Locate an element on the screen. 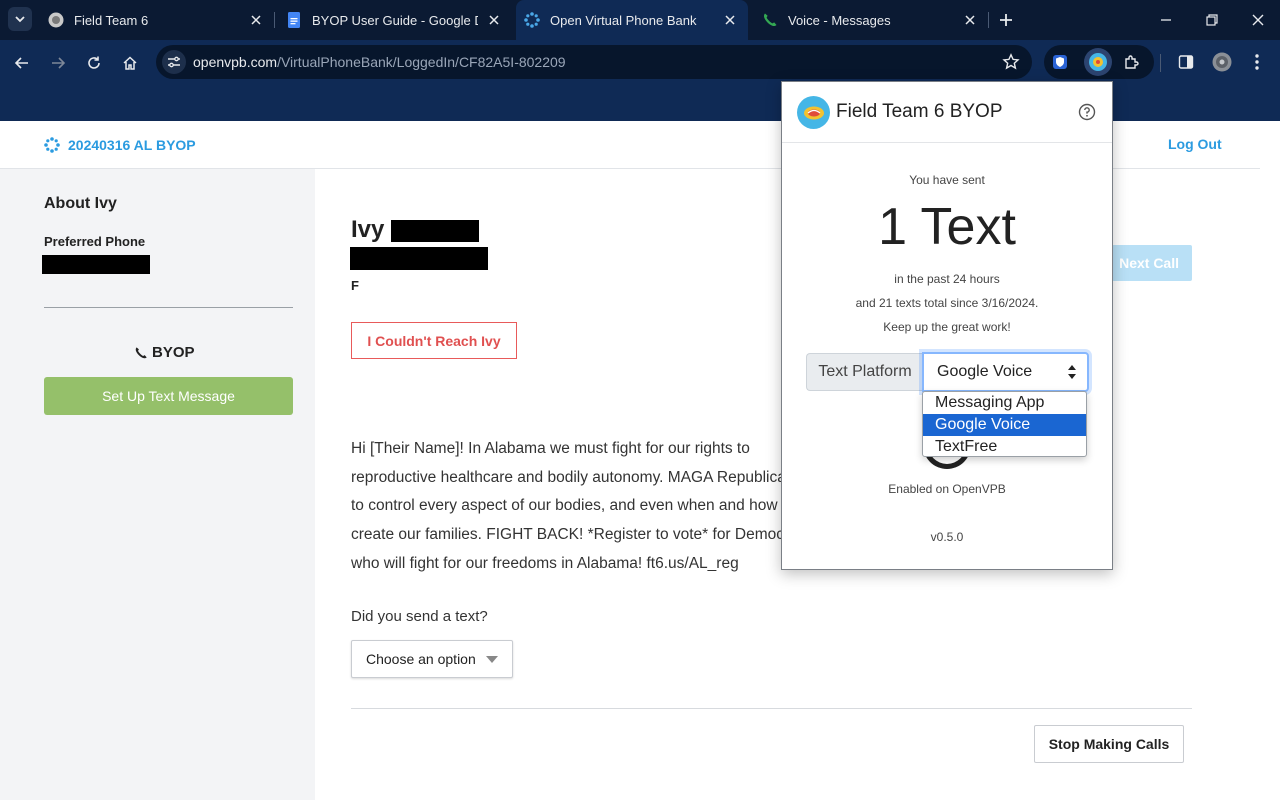 Image resolution: width=1280 pixels, height=800 pixels. help-icon is located at coordinates (1087, 112).